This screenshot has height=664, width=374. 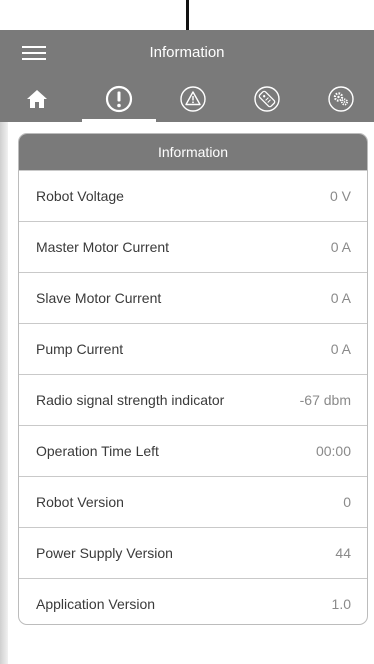 I want to click on app-header: Information, so click(x=187, y=76).